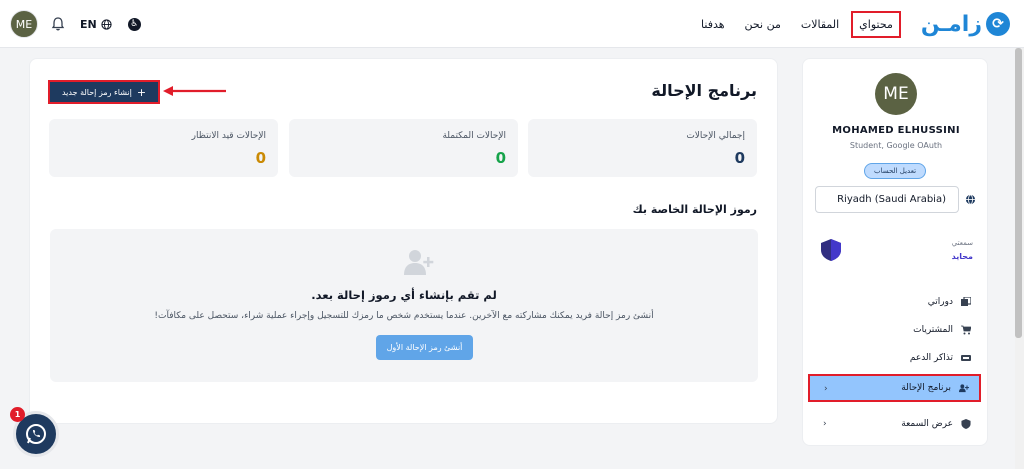 The image size is (1024, 469). What do you see at coordinates (966, 301) in the screenshot?
I see `courses-icon` at bounding box center [966, 301].